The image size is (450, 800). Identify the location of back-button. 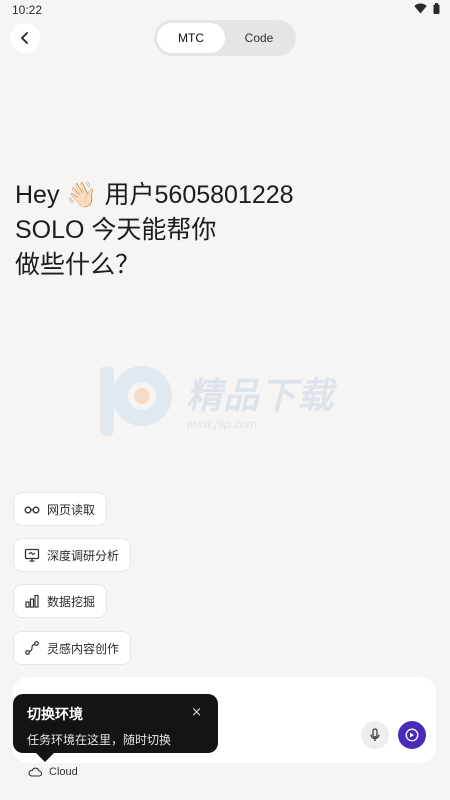
(25, 38).